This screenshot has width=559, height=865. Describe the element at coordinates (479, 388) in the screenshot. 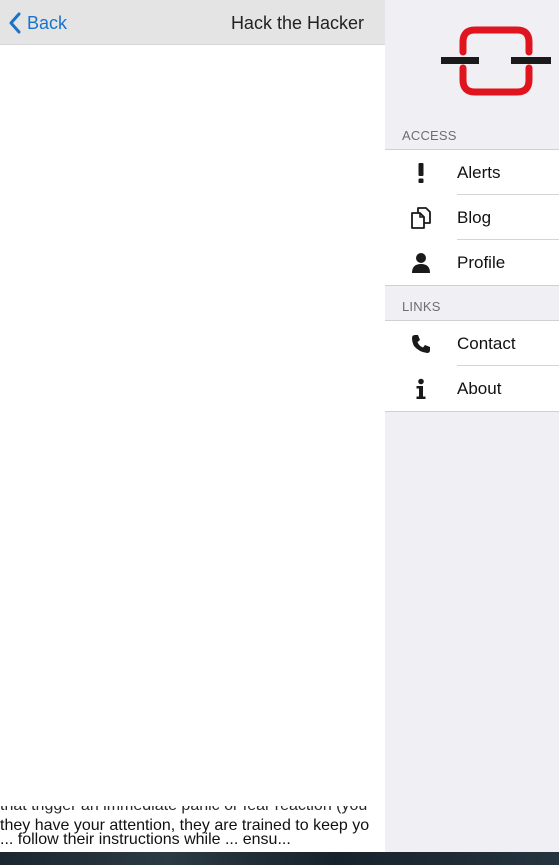

I see `menu-item-label: About` at that location.